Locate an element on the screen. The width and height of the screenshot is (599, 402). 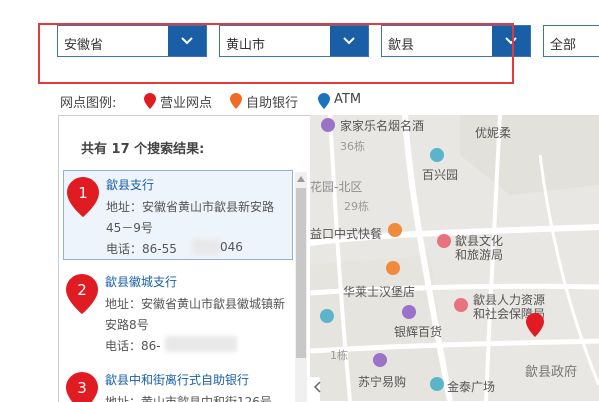
result-item: 3 歙县中和街离行式自助银行 地址：黄山市歙县中和街126号 is located at coordinates (177, 384).